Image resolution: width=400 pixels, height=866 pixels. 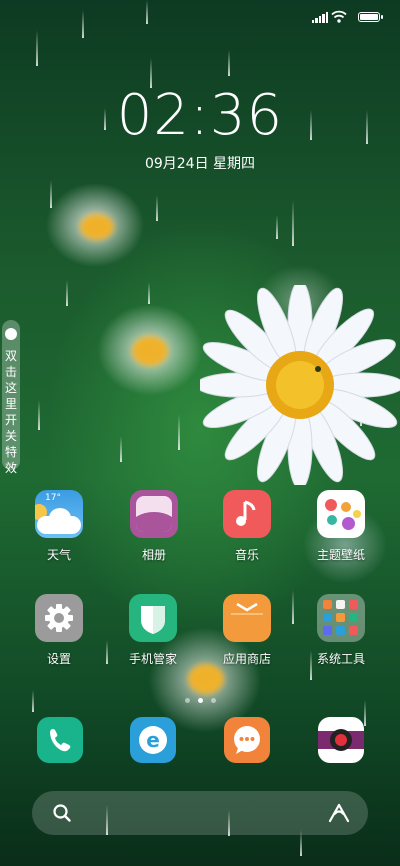 I want to click on app-label: 主题壁纸, so click(x=340, y=555).